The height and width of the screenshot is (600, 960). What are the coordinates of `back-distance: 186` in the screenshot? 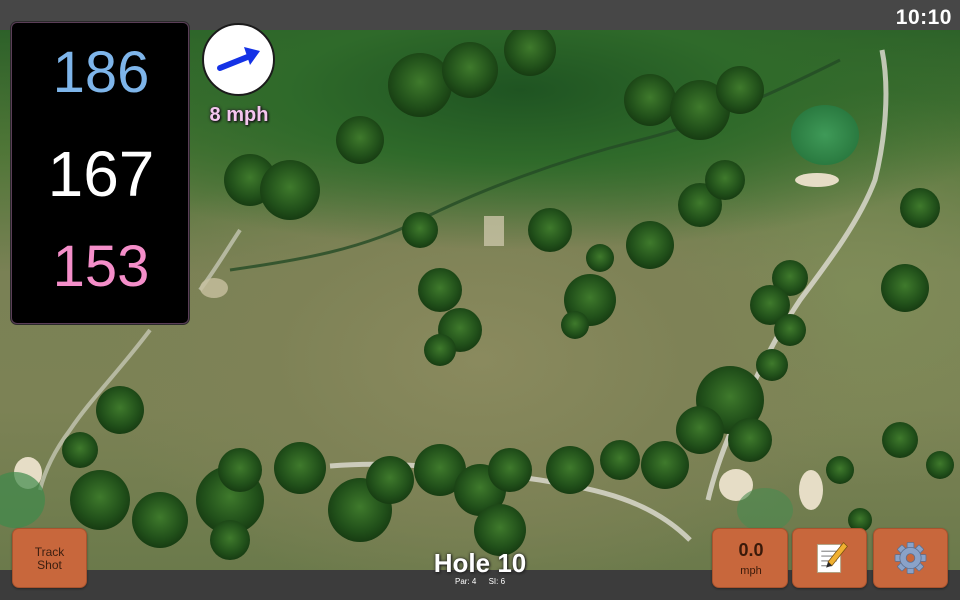 It's located at (101, 72).